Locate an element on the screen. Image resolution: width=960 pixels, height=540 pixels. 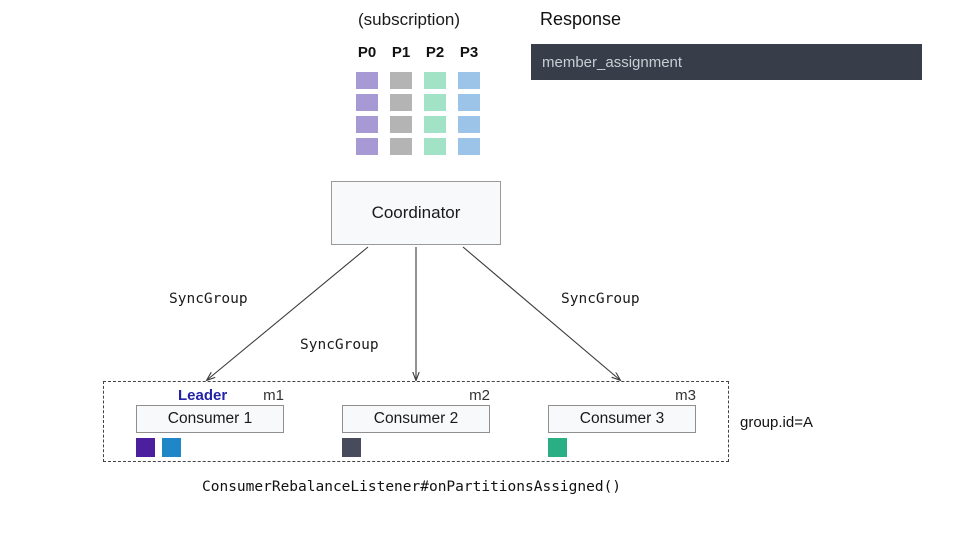
partition-label-p0: P0 is located at coordinates (367, 52).